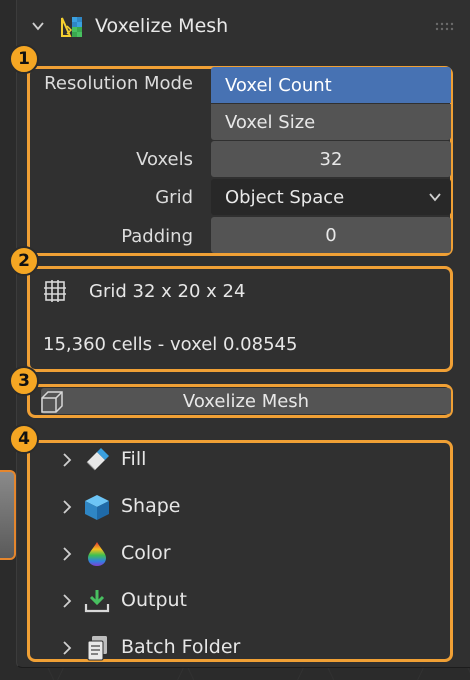 Image resolution: width=470 pixels, height=680 pixels. I want to click on subpanel-output-label: Output, so click(154, 600).